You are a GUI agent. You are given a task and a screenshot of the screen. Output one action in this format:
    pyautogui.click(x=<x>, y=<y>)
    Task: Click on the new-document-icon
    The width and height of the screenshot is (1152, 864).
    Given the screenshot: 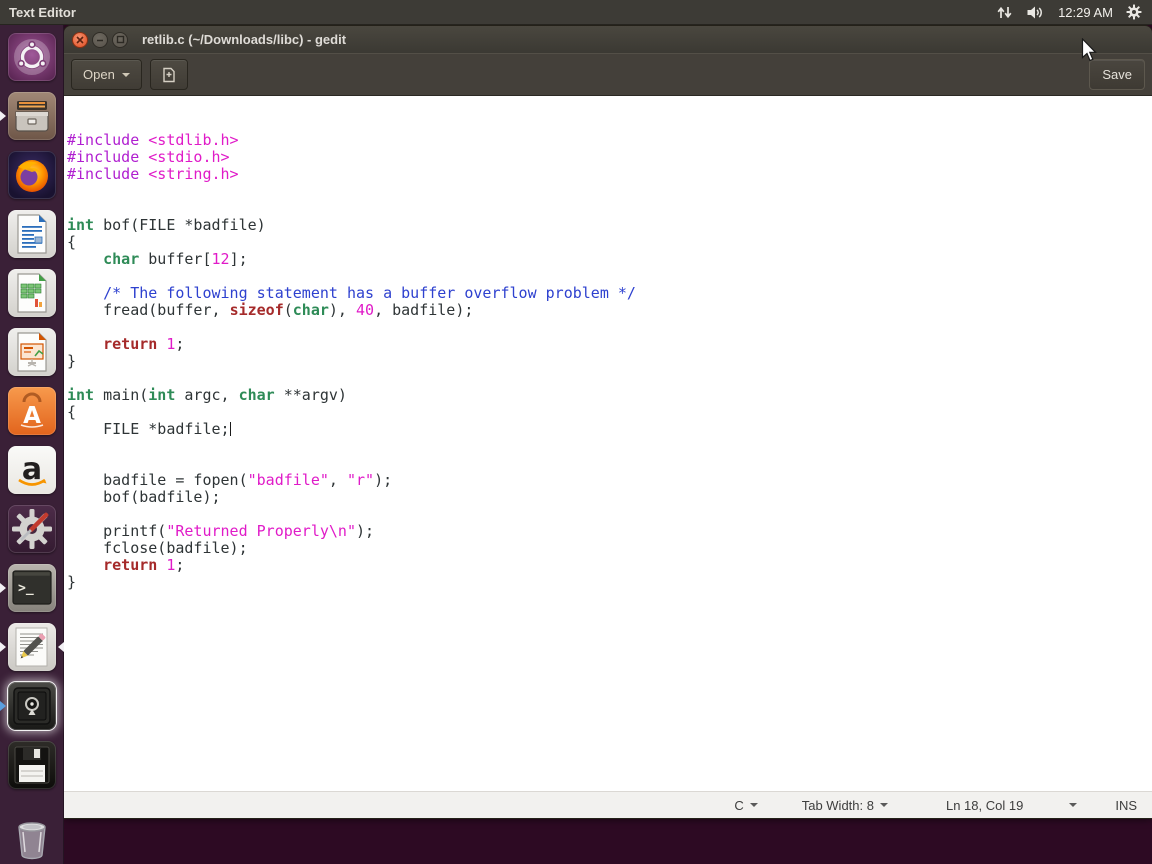 What is the action you would take?
    pyautogui.click(x=169, y=74)
    